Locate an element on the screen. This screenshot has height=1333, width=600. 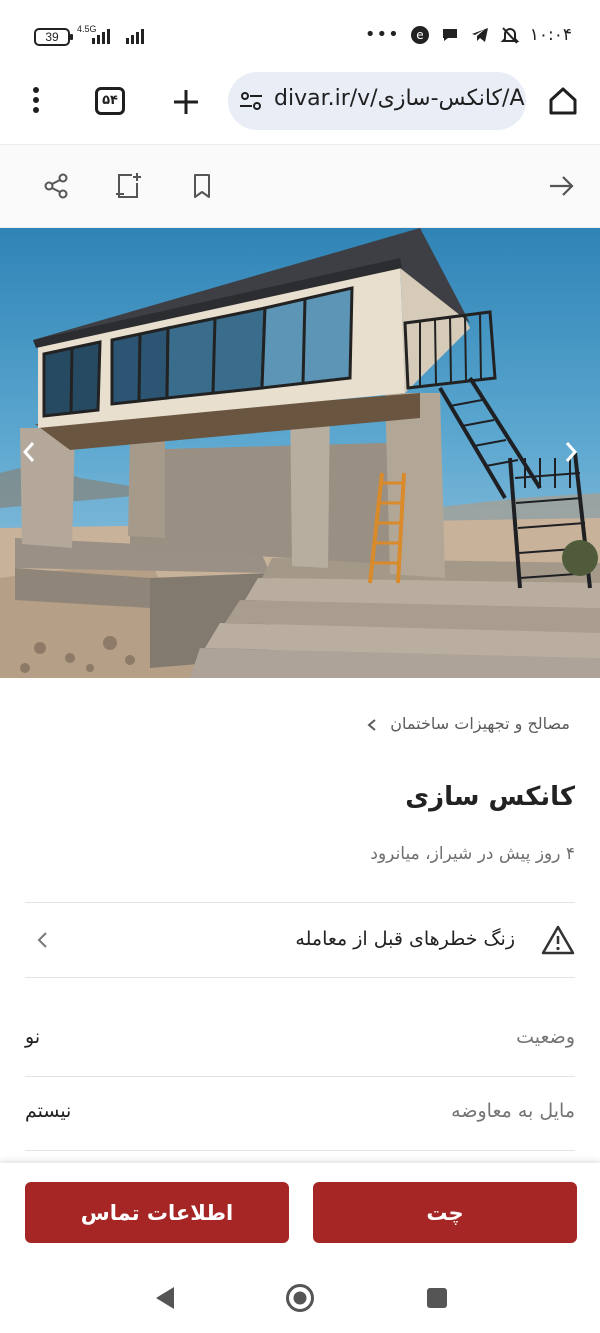
more-notifications-icon: ••• is located at coordinates (382, 34).